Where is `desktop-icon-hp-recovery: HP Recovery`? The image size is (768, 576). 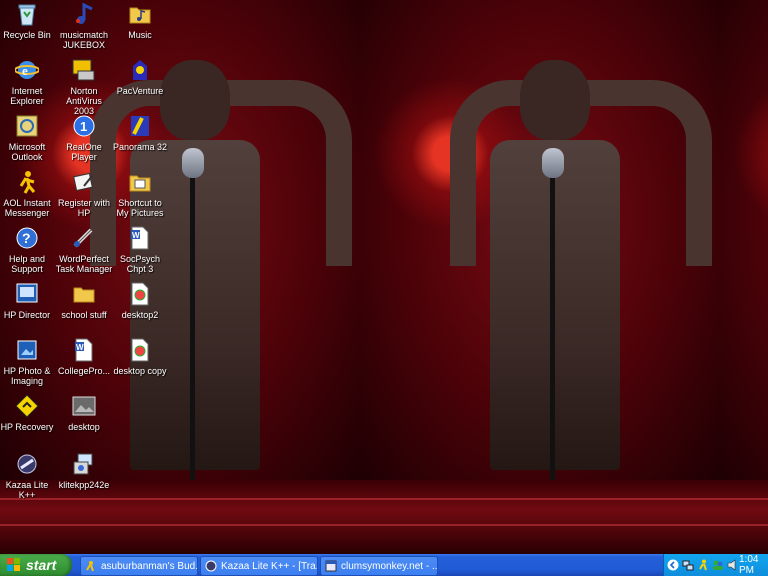 desktop-icon-hp-recovery: HP Recovery is located at coordinates (28, 421).